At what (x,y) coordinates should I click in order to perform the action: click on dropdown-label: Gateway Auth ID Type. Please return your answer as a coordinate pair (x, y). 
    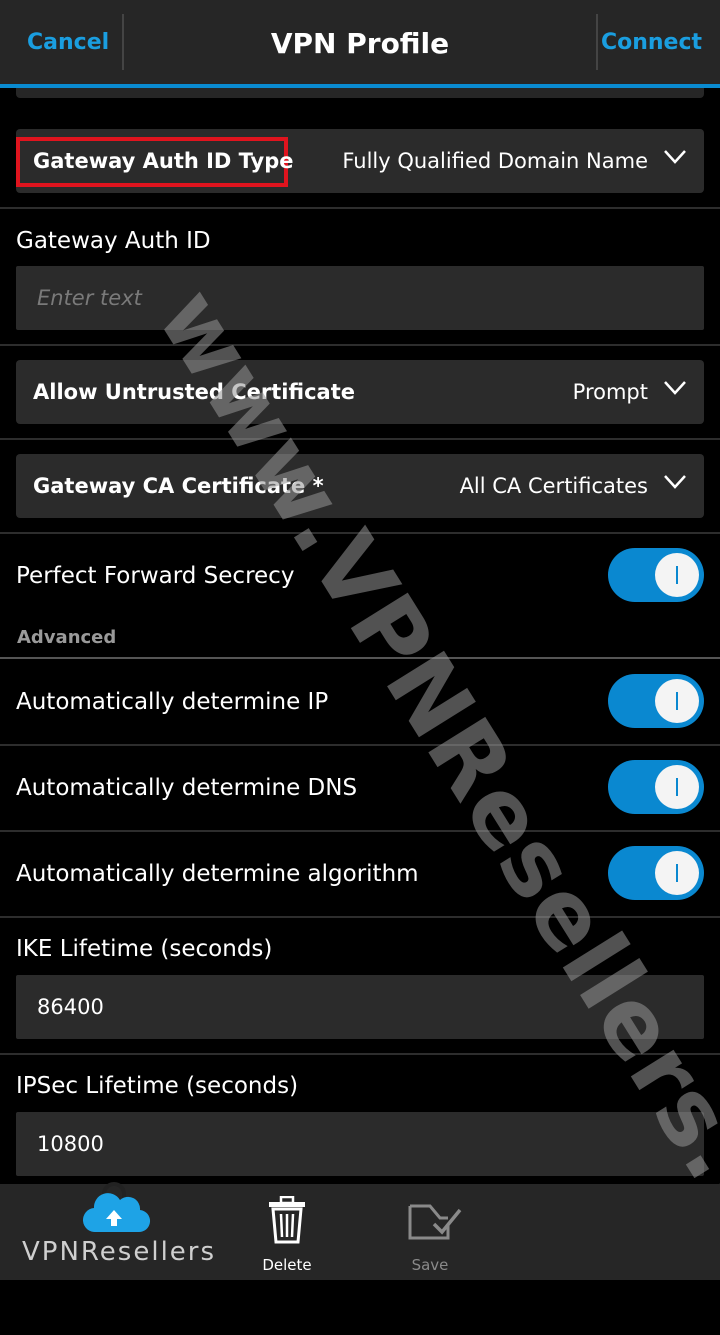
    Looking at the image, I should click on (163, 161).